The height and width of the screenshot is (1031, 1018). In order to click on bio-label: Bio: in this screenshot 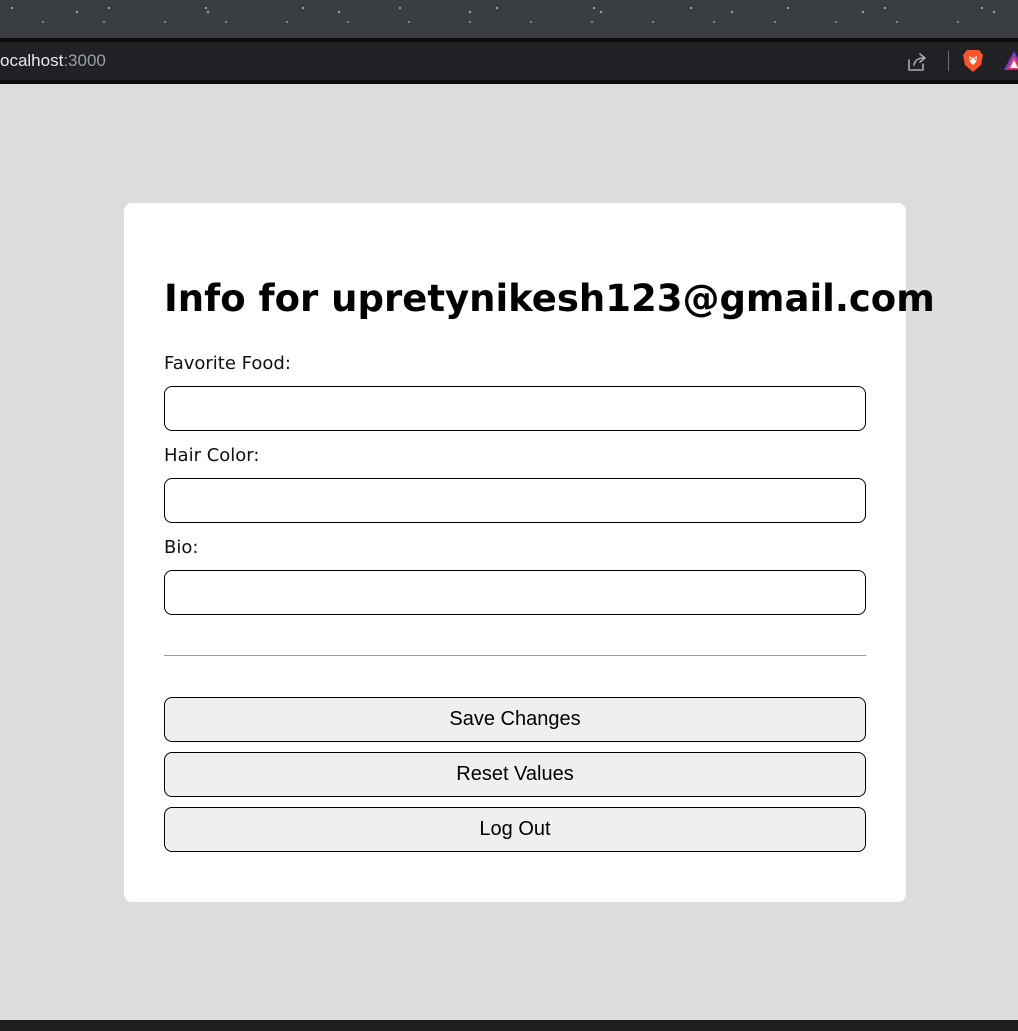, I will do `click(181, 547)`.